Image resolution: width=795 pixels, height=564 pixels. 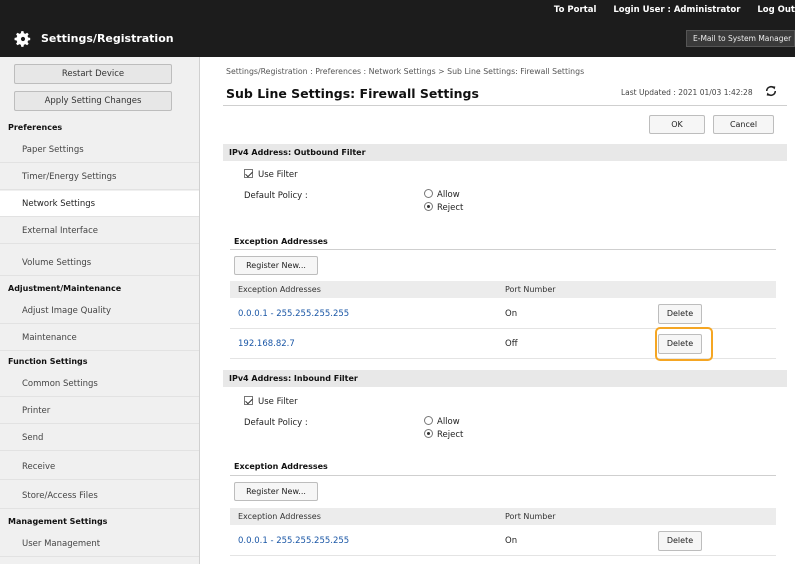 I want to click on sidebar-item-printer: Printer, so click(x=99, y=411).